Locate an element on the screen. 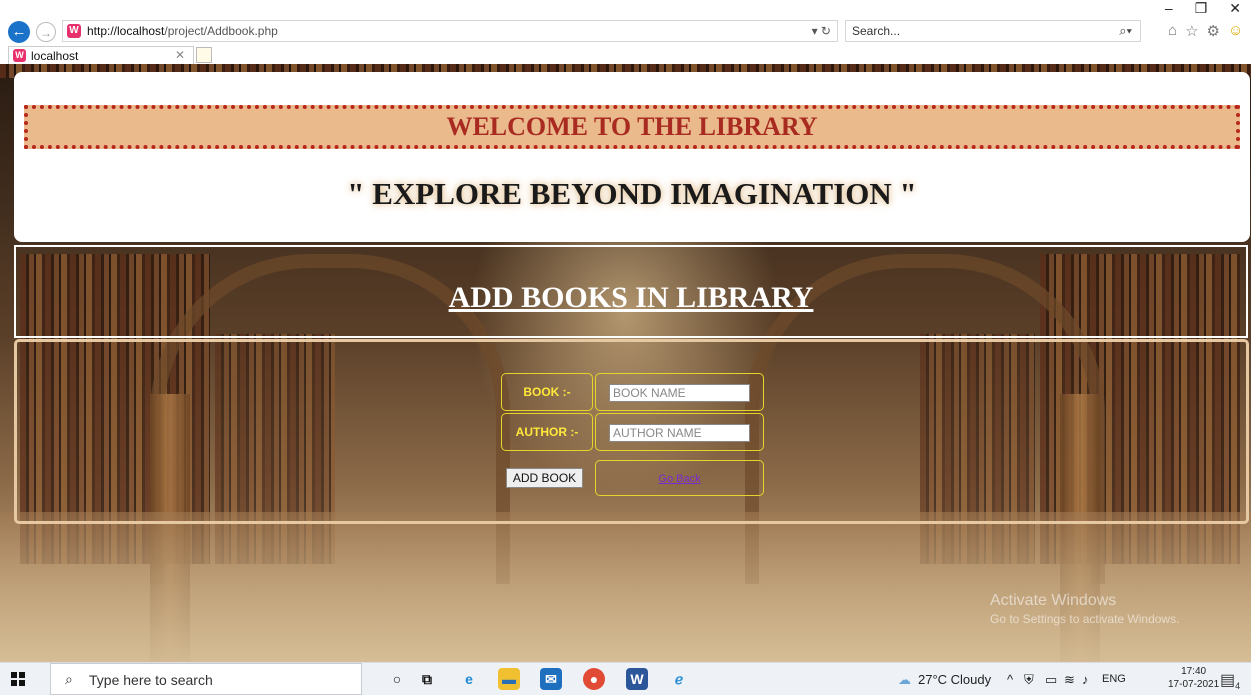 This screenshot has width=1251, height=695. book-name-input is located at coordinates (679, 393).